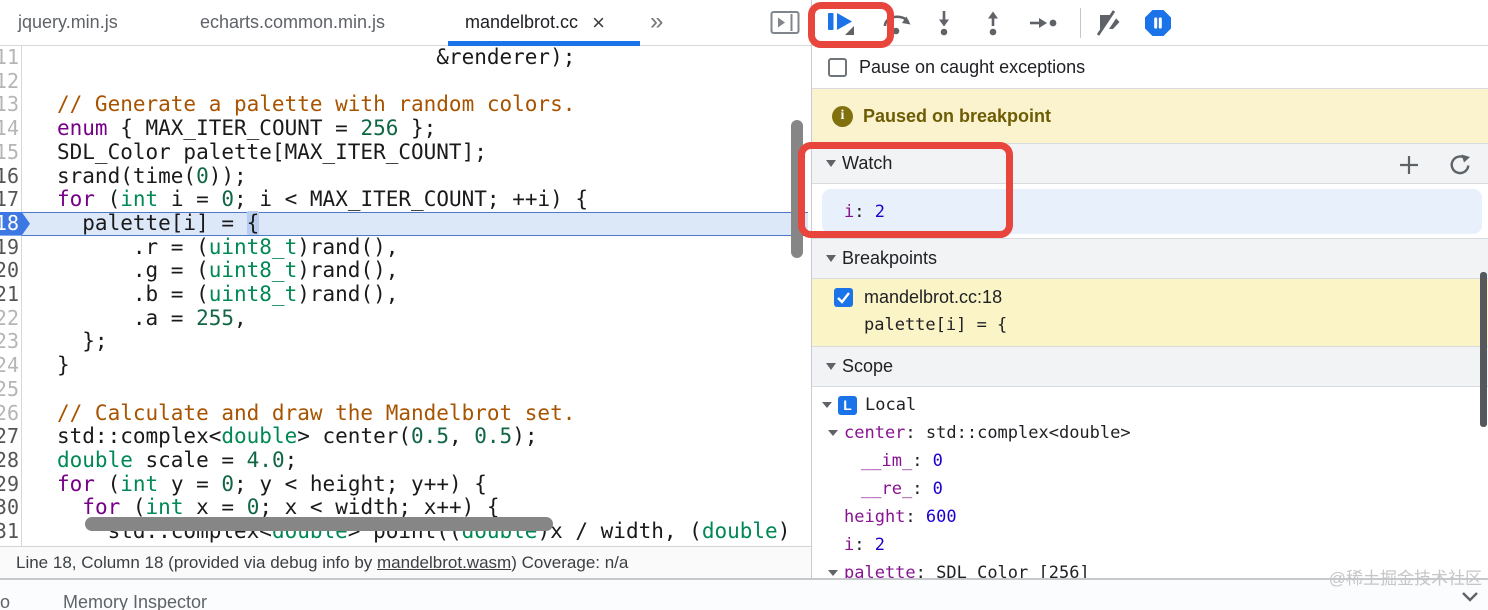 This screenshot has height=610, width=1488. Describe the element at coordinates (598, 22) in the screenshot. I see `close-icon: ×` at that location.